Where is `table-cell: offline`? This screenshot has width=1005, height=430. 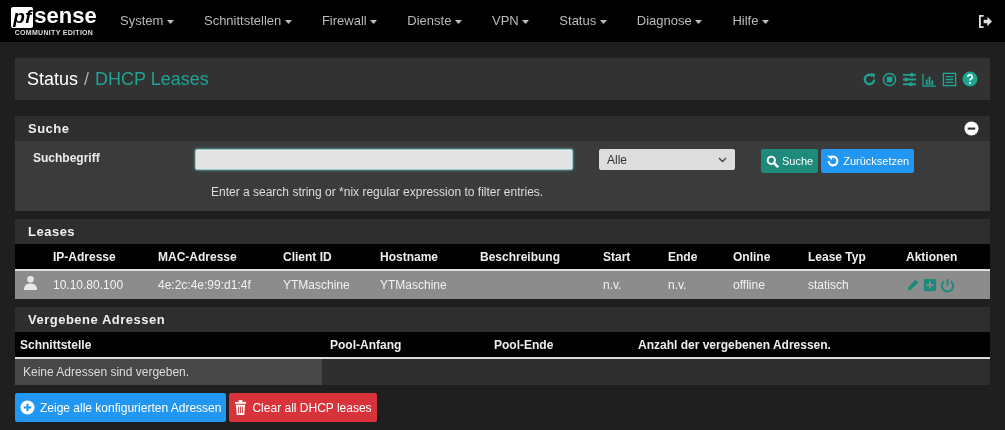 table-cell: offline is located at coordinates (749, 285).